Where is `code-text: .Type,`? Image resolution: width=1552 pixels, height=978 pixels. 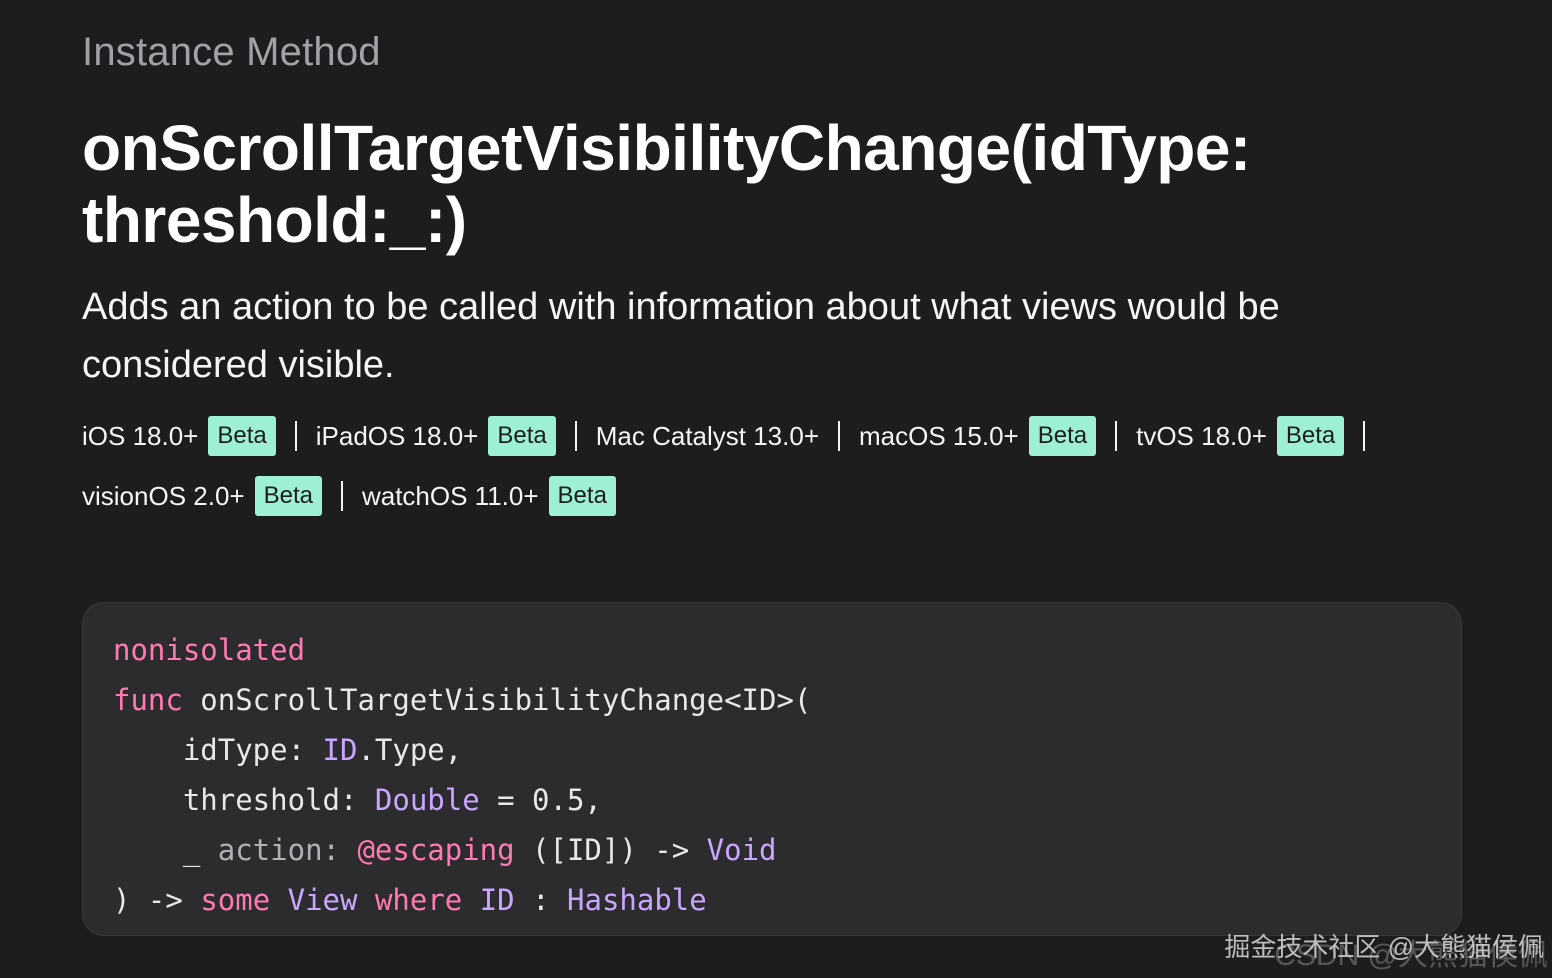 code-text: .Type, is located at coordinates (410, 750).